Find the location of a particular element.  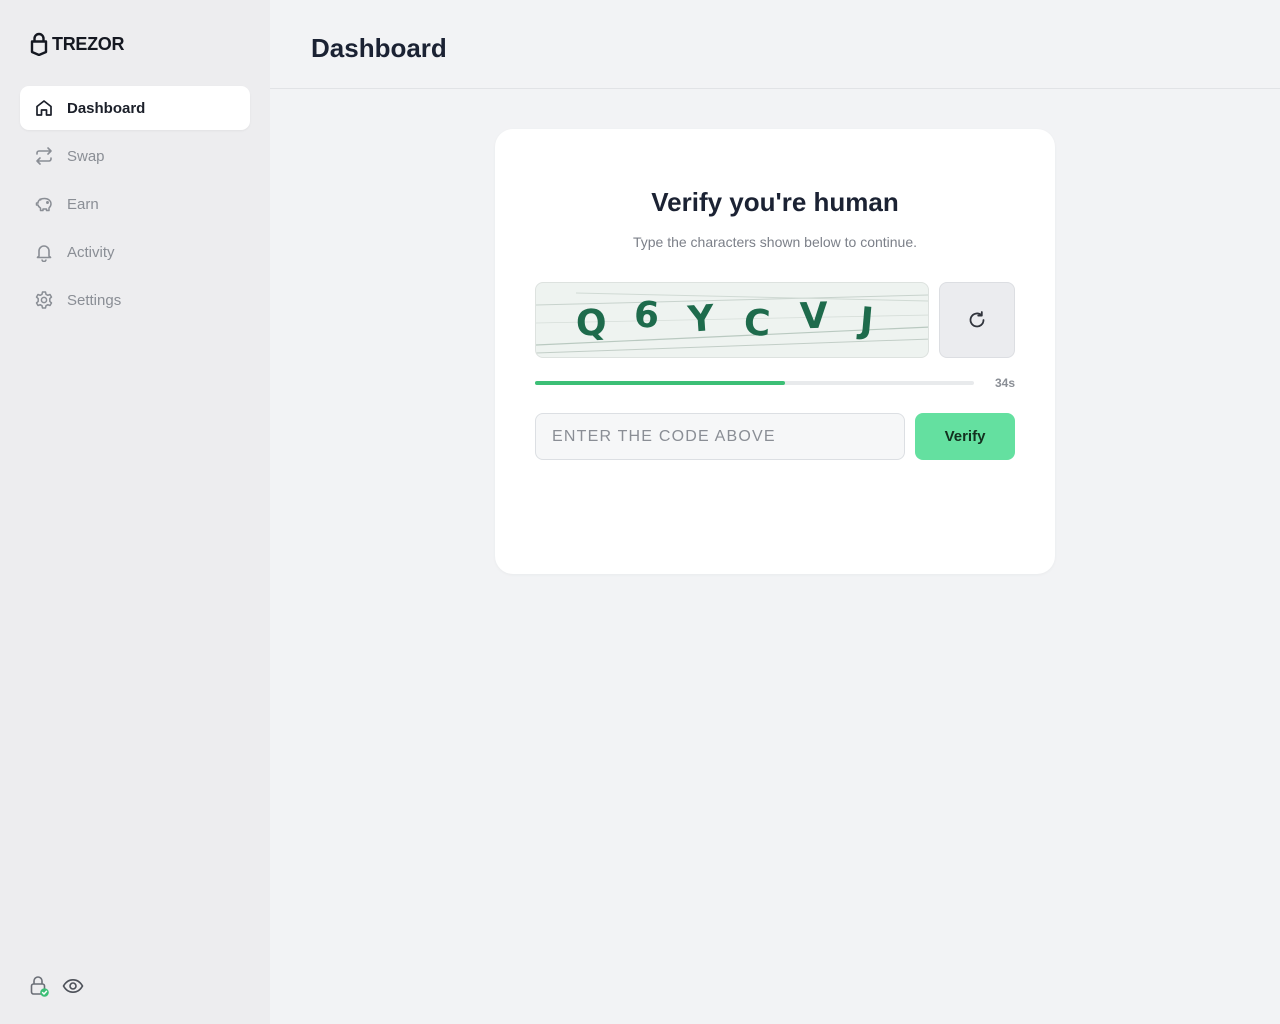

swap-arrows-icon is located at coordinates (44, 156).